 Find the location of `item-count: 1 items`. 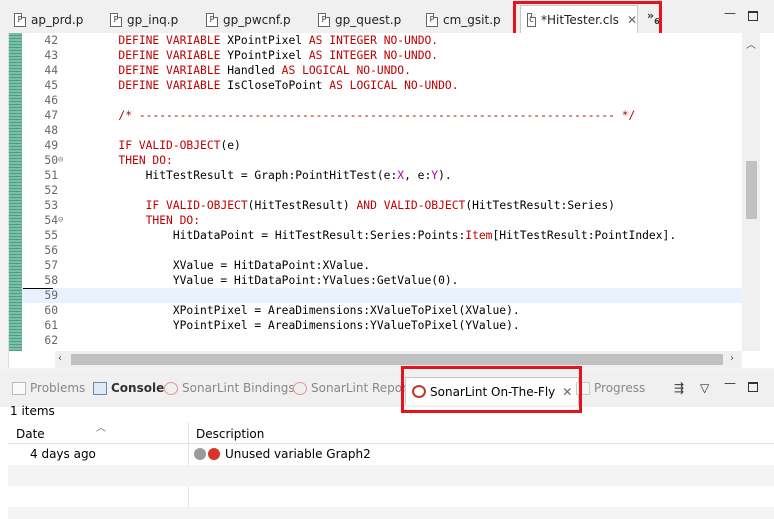

item-count: 1 items is located at coordinates (32, 411).